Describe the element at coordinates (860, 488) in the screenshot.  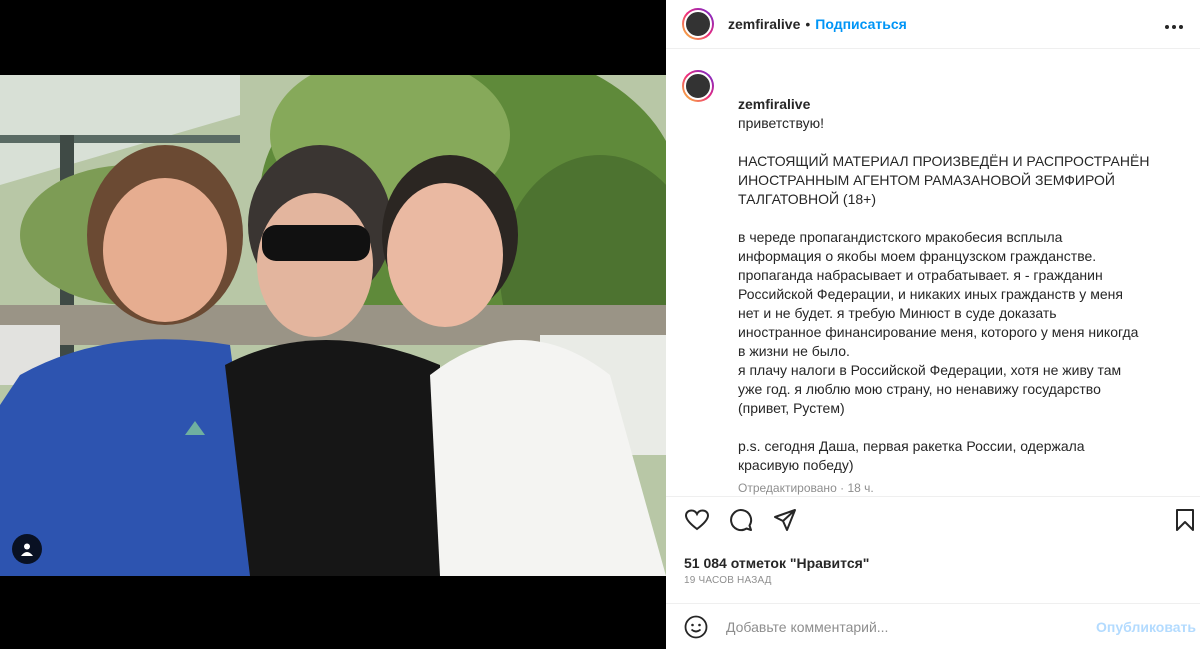
I see `edited-time: 18 ч.` at that location.